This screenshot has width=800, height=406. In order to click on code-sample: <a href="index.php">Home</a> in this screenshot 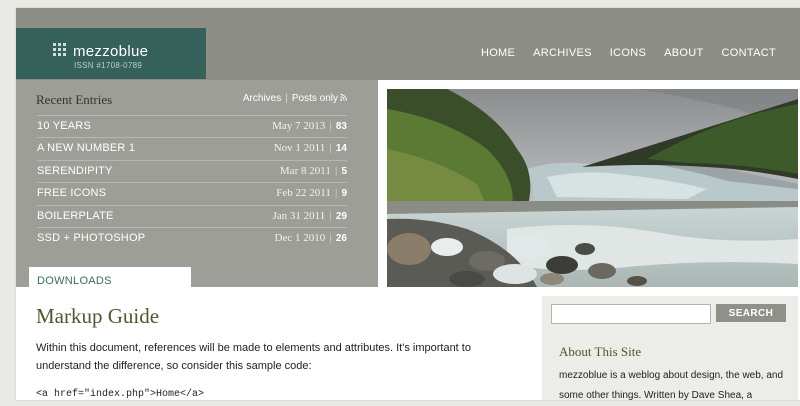, I will do `click(120, 394)`.